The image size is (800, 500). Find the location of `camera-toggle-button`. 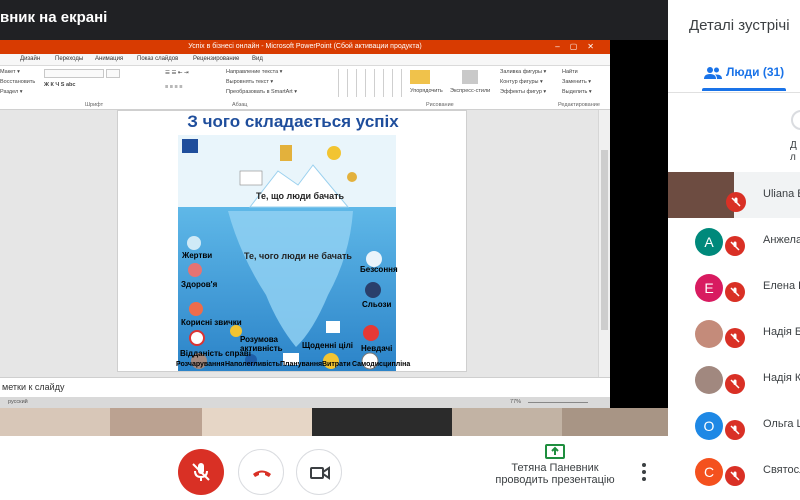

camera-toggle-button is located at coordinates (319, 472).